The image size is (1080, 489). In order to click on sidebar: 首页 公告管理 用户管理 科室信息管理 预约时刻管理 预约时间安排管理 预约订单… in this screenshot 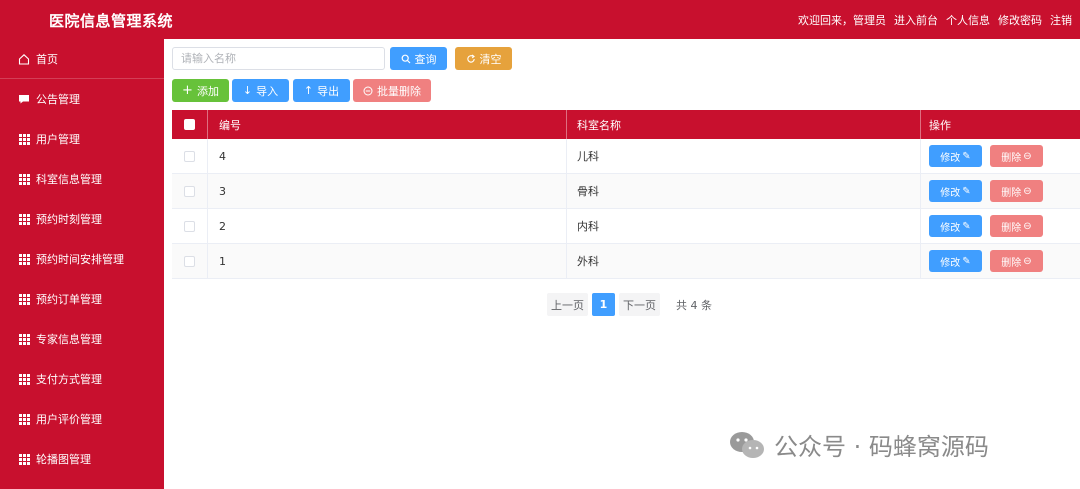, I will do `click(82, 264)`.